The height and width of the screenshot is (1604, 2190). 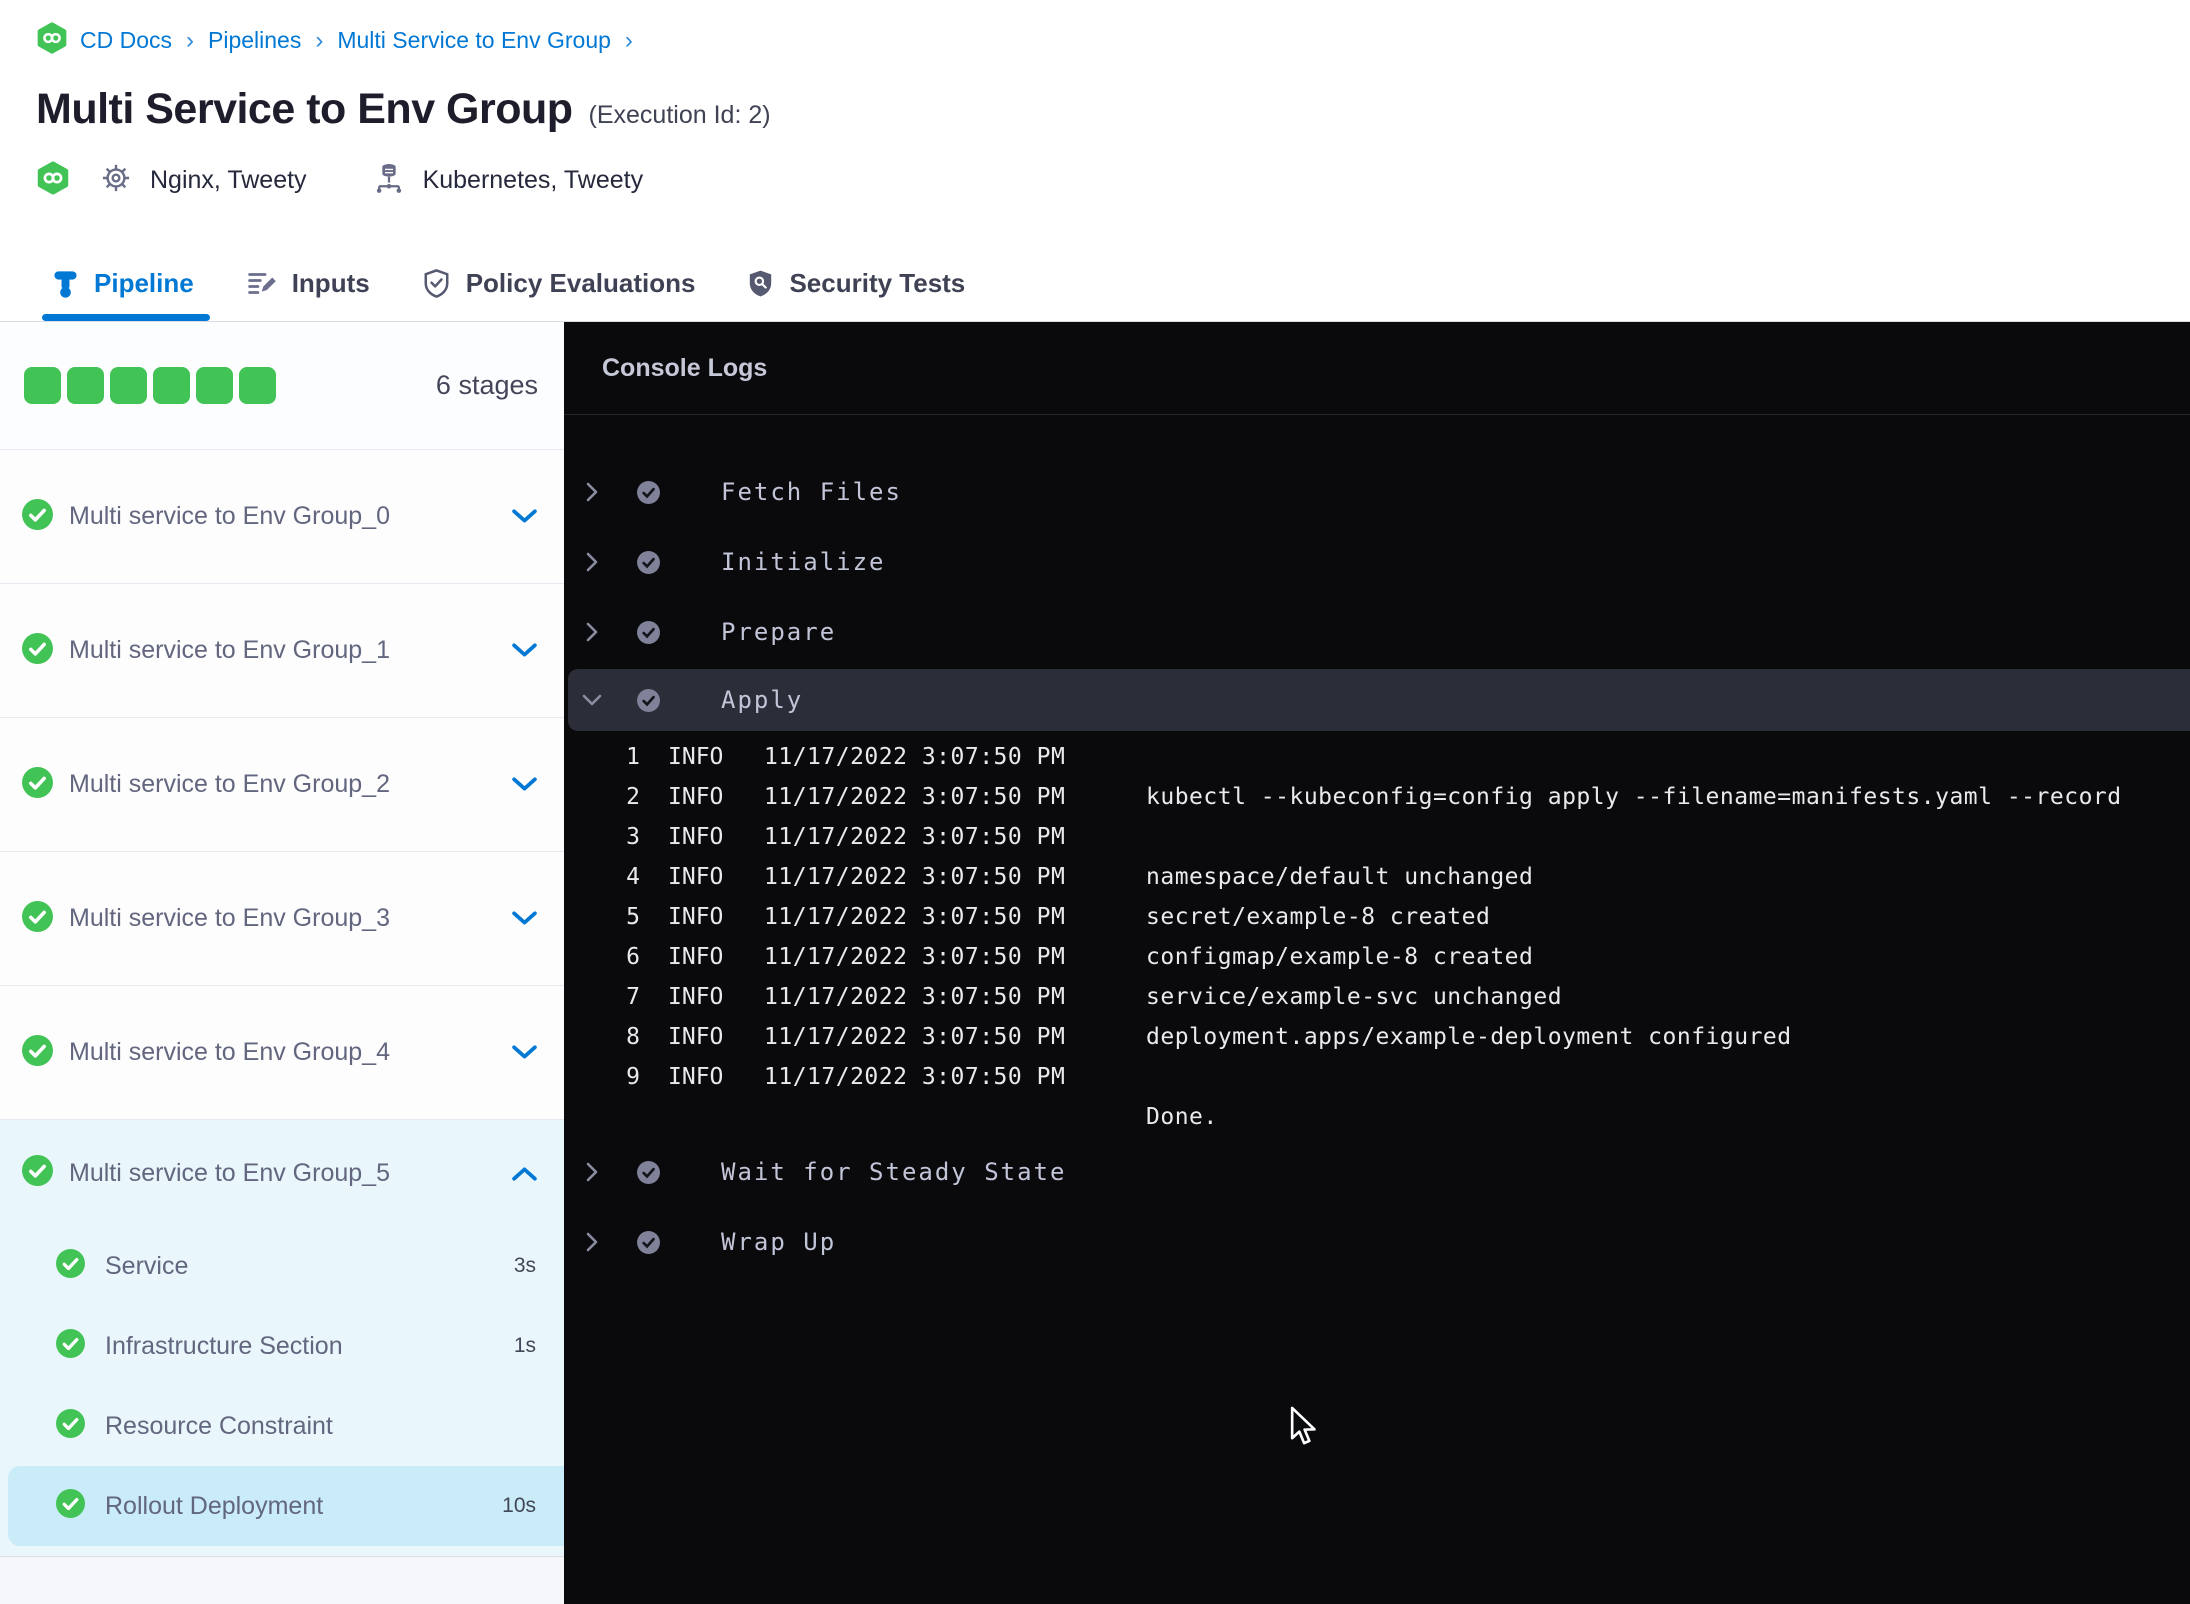 What do you see at coordinates (633, 757) in the screenshot?
I see `log-line-number: 1` at bounding box center [633, 757].